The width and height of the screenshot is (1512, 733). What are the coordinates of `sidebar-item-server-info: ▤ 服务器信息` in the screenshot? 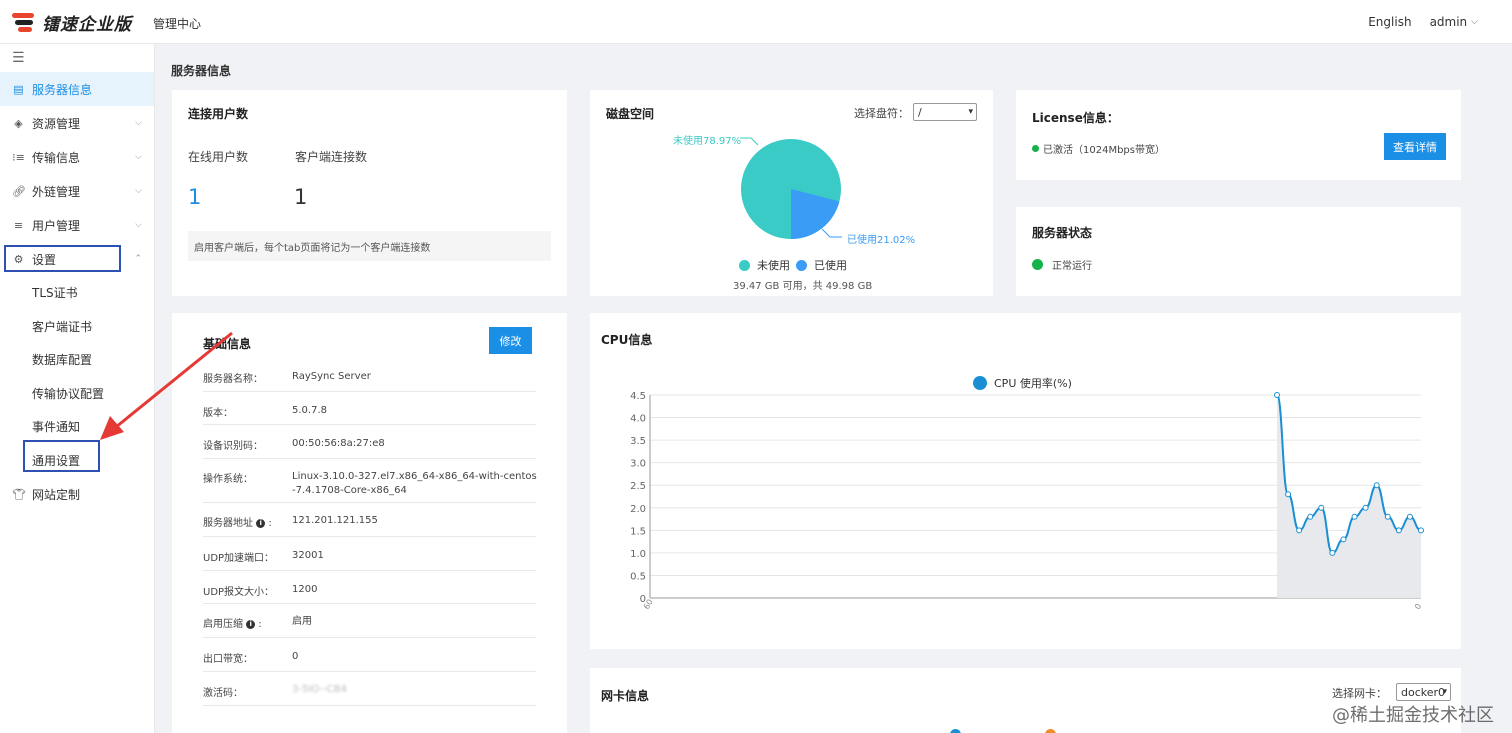 It's located at (77, 89).